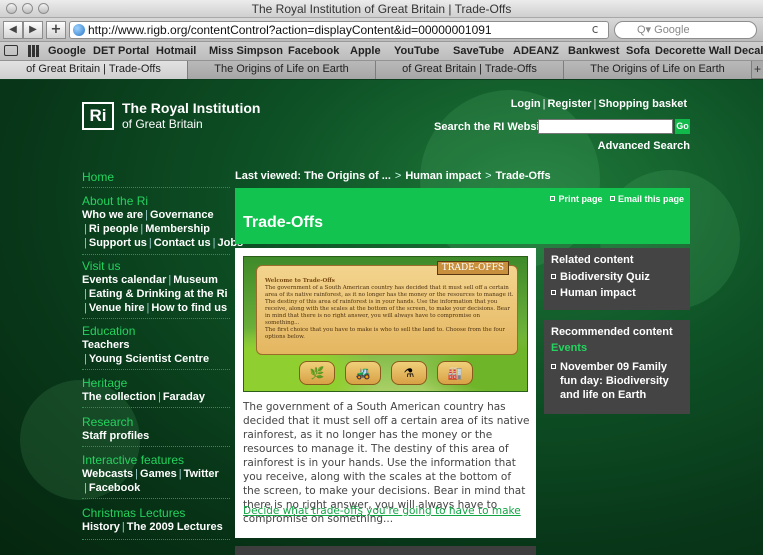 The image size is (763, 555). What do you see at coordinates (34, 51) in the screenshot?
I see `top-sites-grid-icon` at bounding box center [34, 51].